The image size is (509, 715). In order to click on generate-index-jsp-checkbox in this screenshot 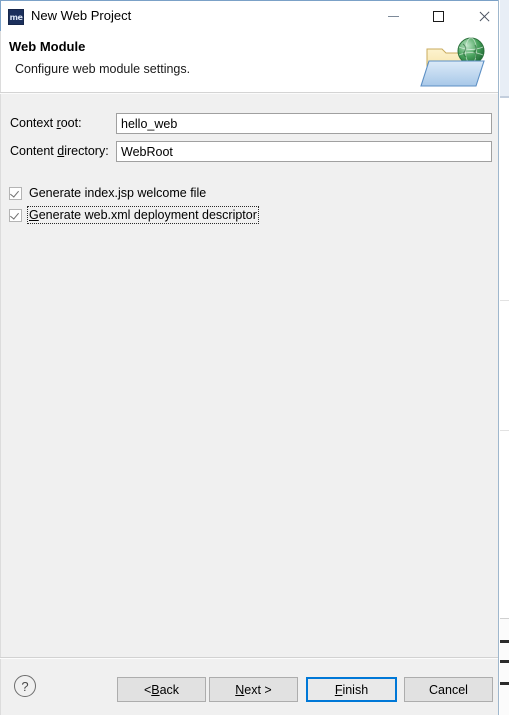, I will do `click(15, 193)`.